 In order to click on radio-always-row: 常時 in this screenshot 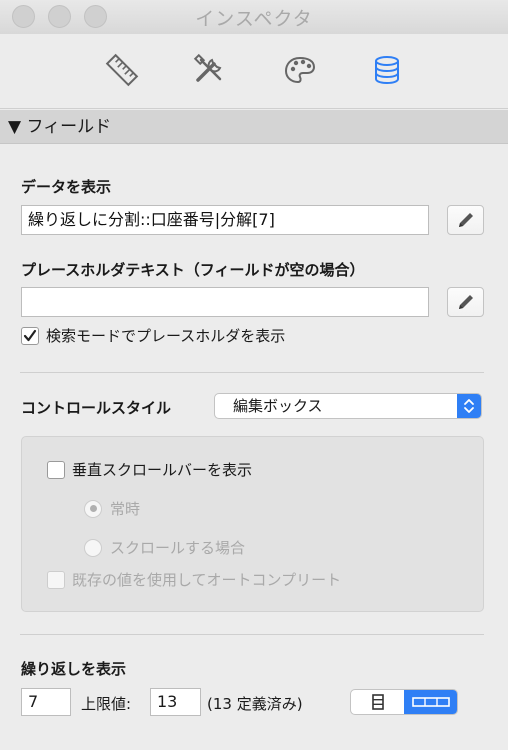, I will do `click(112, 508)`.